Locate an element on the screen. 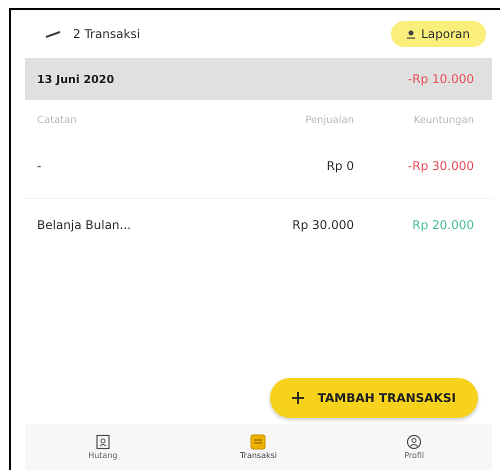  column-header: Keuntungan is located at coordinates (443, 120).